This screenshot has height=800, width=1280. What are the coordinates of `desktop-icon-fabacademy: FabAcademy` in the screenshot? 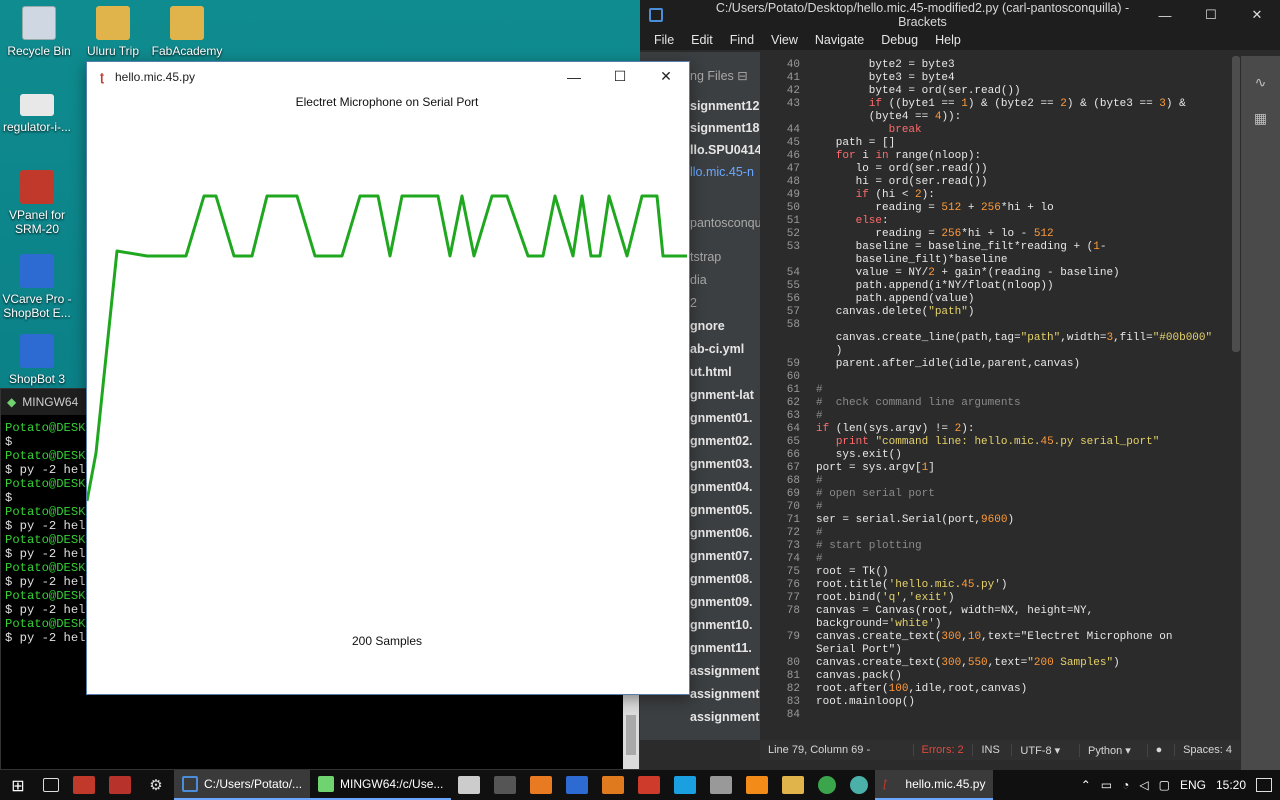 It's located at (187, 32).